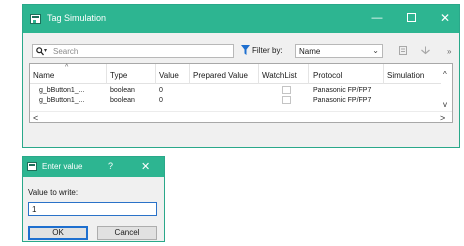 This screenshot has width=464, height=246. I want to click on ok-button: OK, so click(58, 233).